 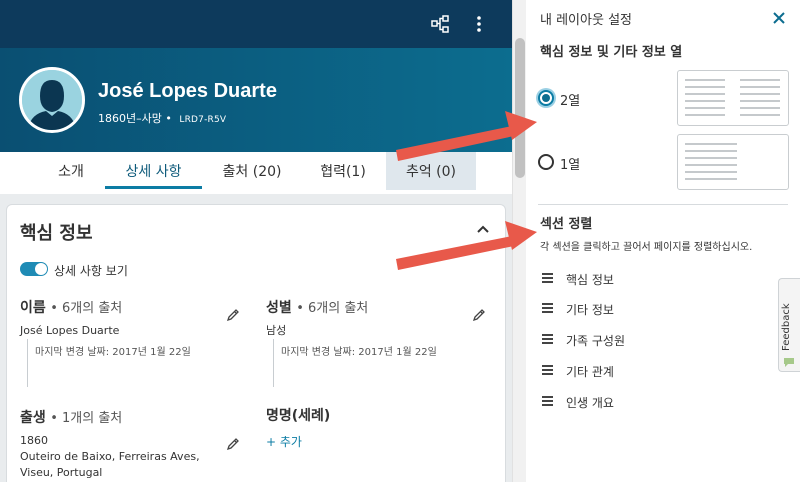 I want to click on name-field: 이름 • 6개의 출처 José Lopes Duarte, so click(x=71, y=318).